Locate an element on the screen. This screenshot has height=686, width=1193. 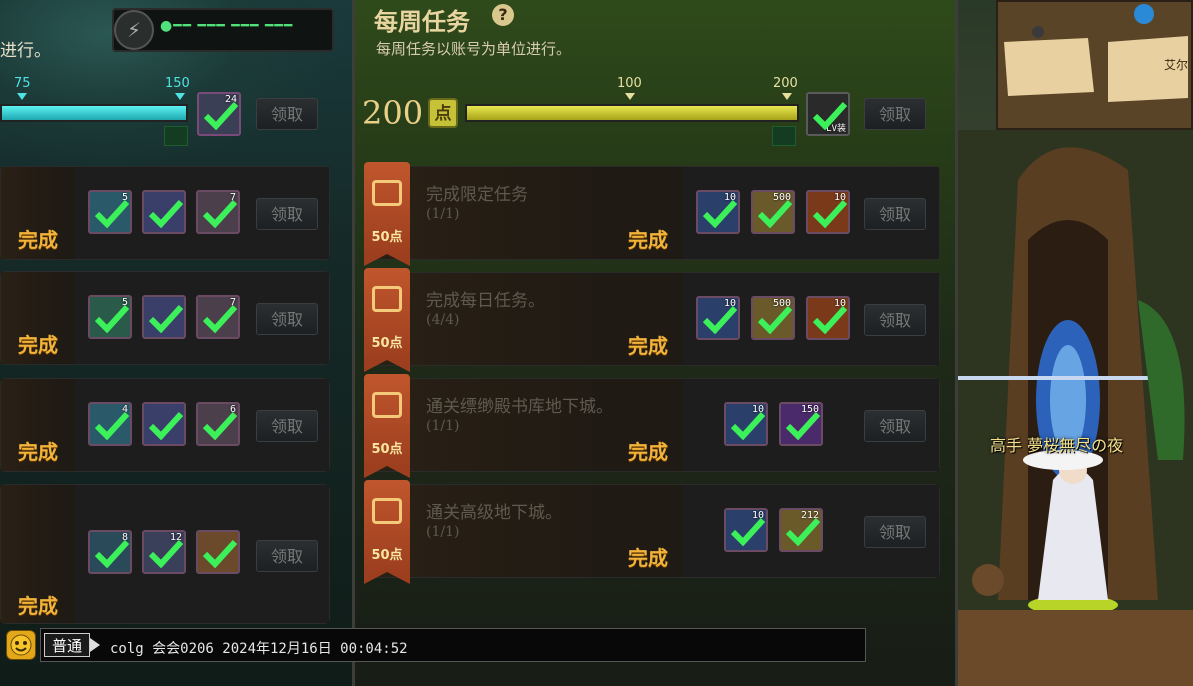
tick-label-150: 150 is located at coordinates (177, 83).